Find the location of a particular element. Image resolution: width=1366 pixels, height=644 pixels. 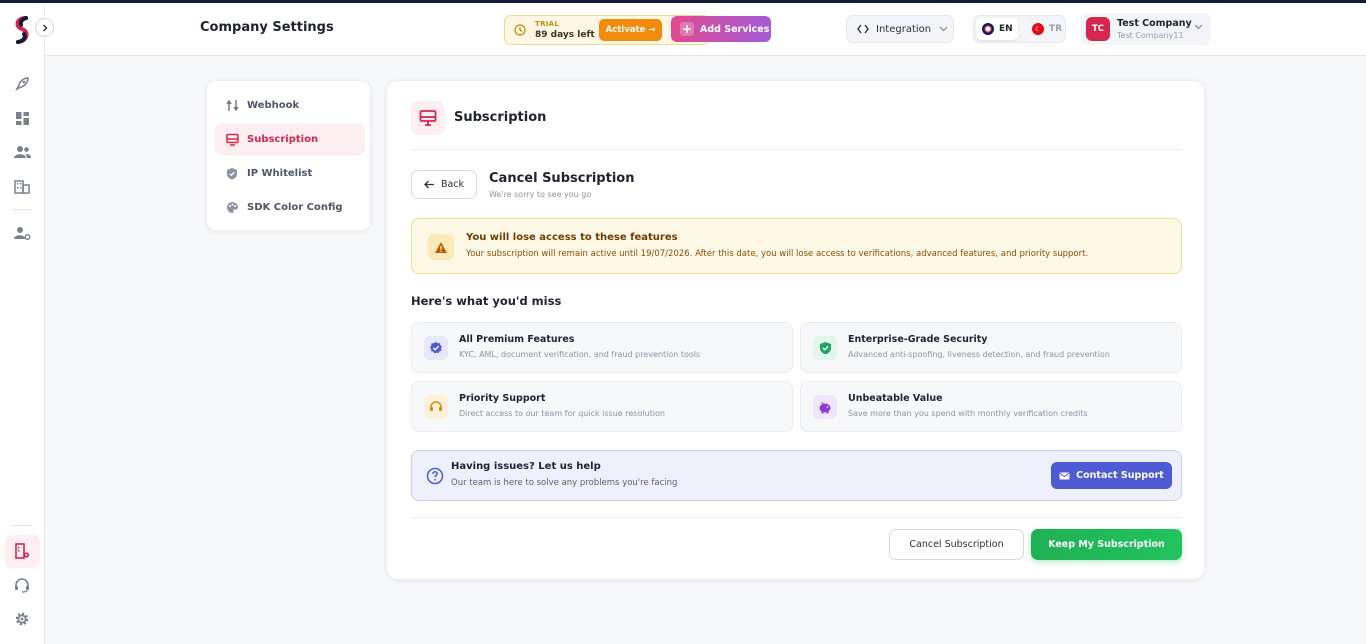

shield-check-icon is located at coordinates (825, 348).